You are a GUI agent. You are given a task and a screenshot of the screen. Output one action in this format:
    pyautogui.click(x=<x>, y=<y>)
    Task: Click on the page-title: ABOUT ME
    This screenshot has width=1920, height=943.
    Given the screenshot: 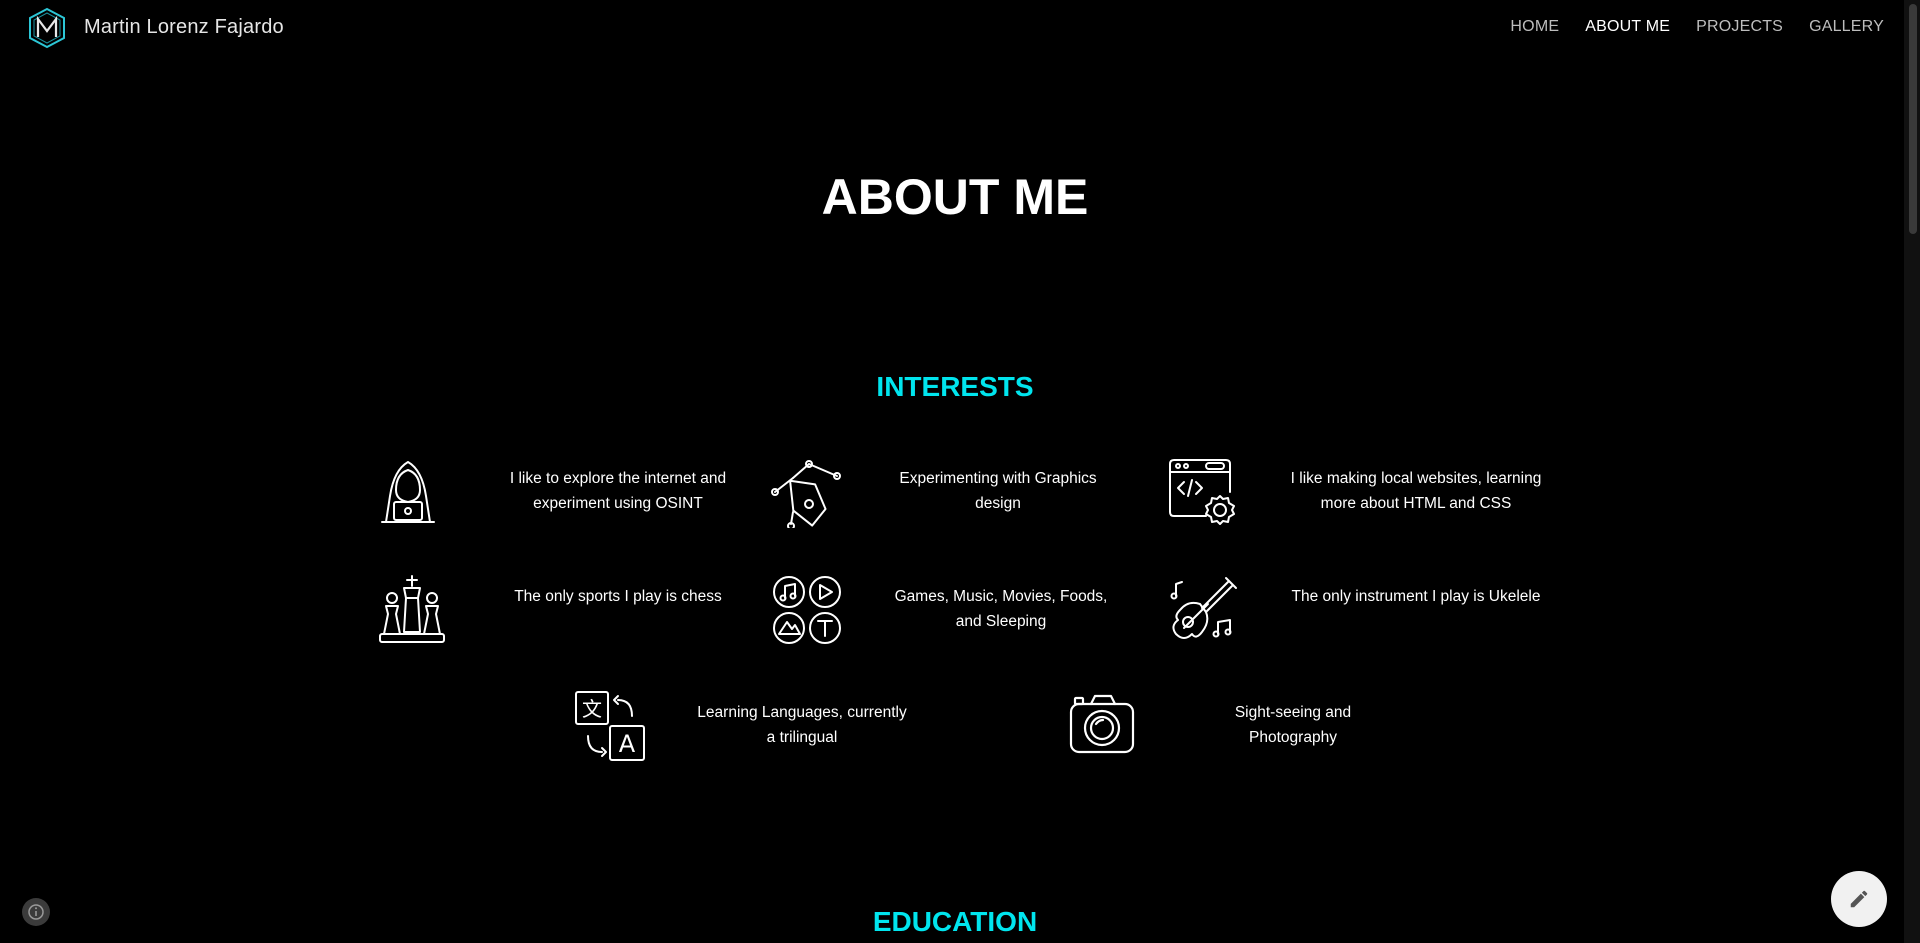 What is the action you would take?
    pyautogui.click(x=955, y=197)
    